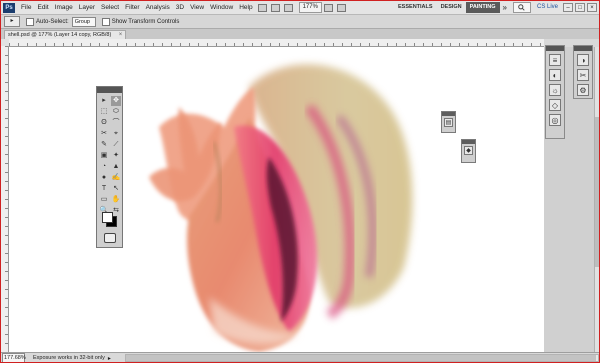 The width and height of the screenshot is (600, 363). Describe the element at coordinates (288, 7) in the screenshot. I see `extras-icon` at that location.